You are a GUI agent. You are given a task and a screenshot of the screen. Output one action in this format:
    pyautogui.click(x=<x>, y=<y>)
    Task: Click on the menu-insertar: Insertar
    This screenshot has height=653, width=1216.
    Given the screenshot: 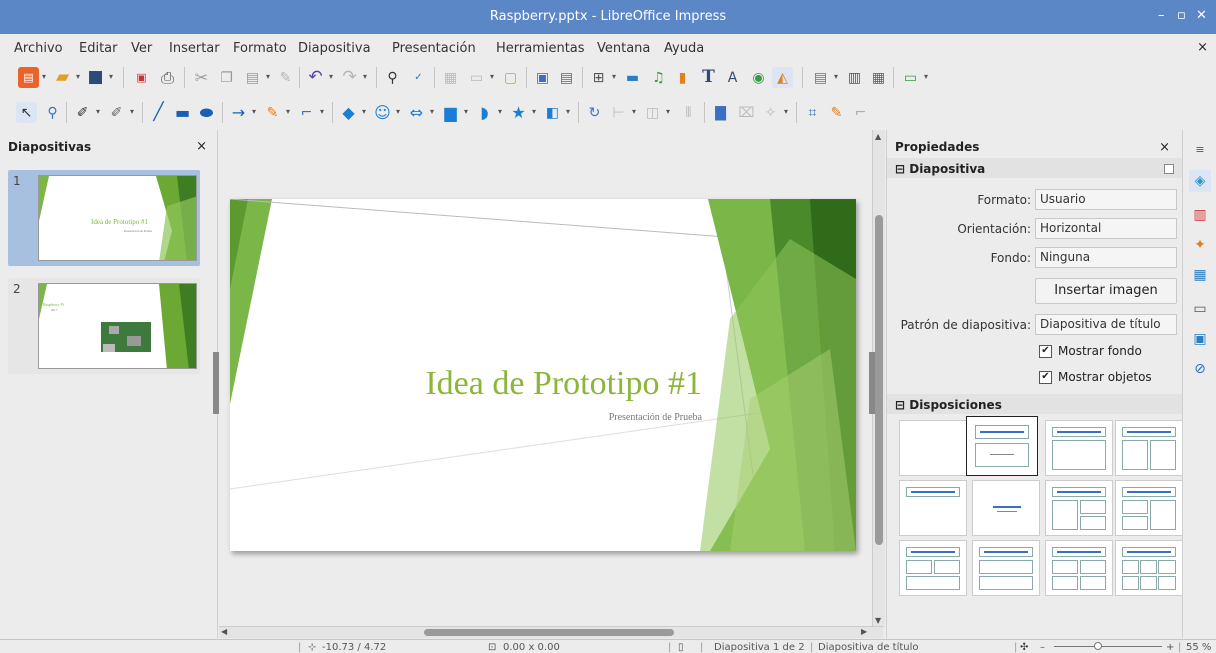 What is the action you would take?
    pyautogui.click(x=194, y=48)
    